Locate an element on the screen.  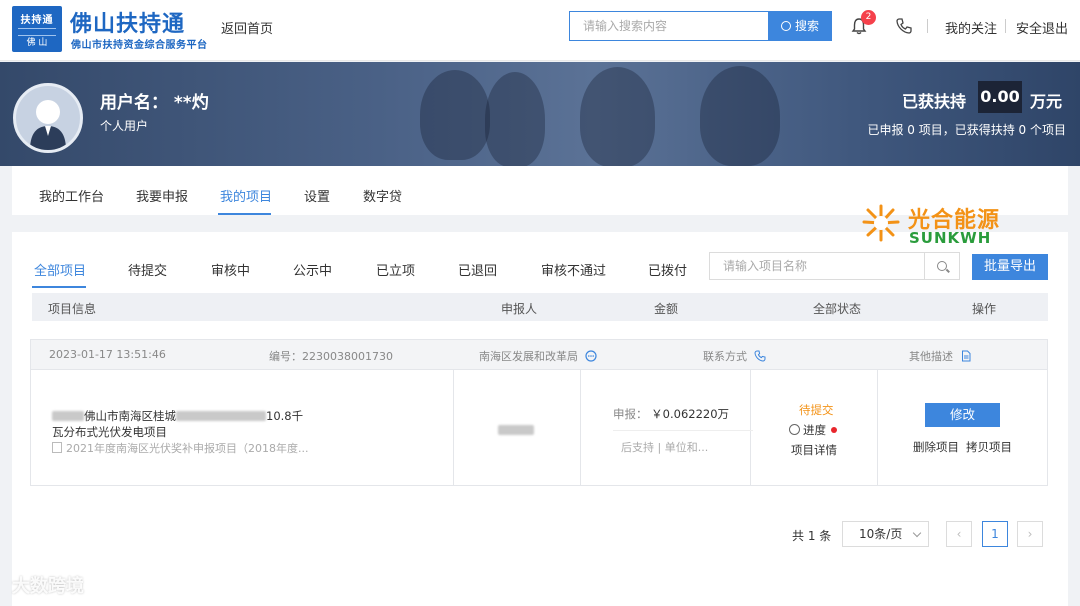
project-other-desc: 其他描述 is located at coordinates (940, 356).